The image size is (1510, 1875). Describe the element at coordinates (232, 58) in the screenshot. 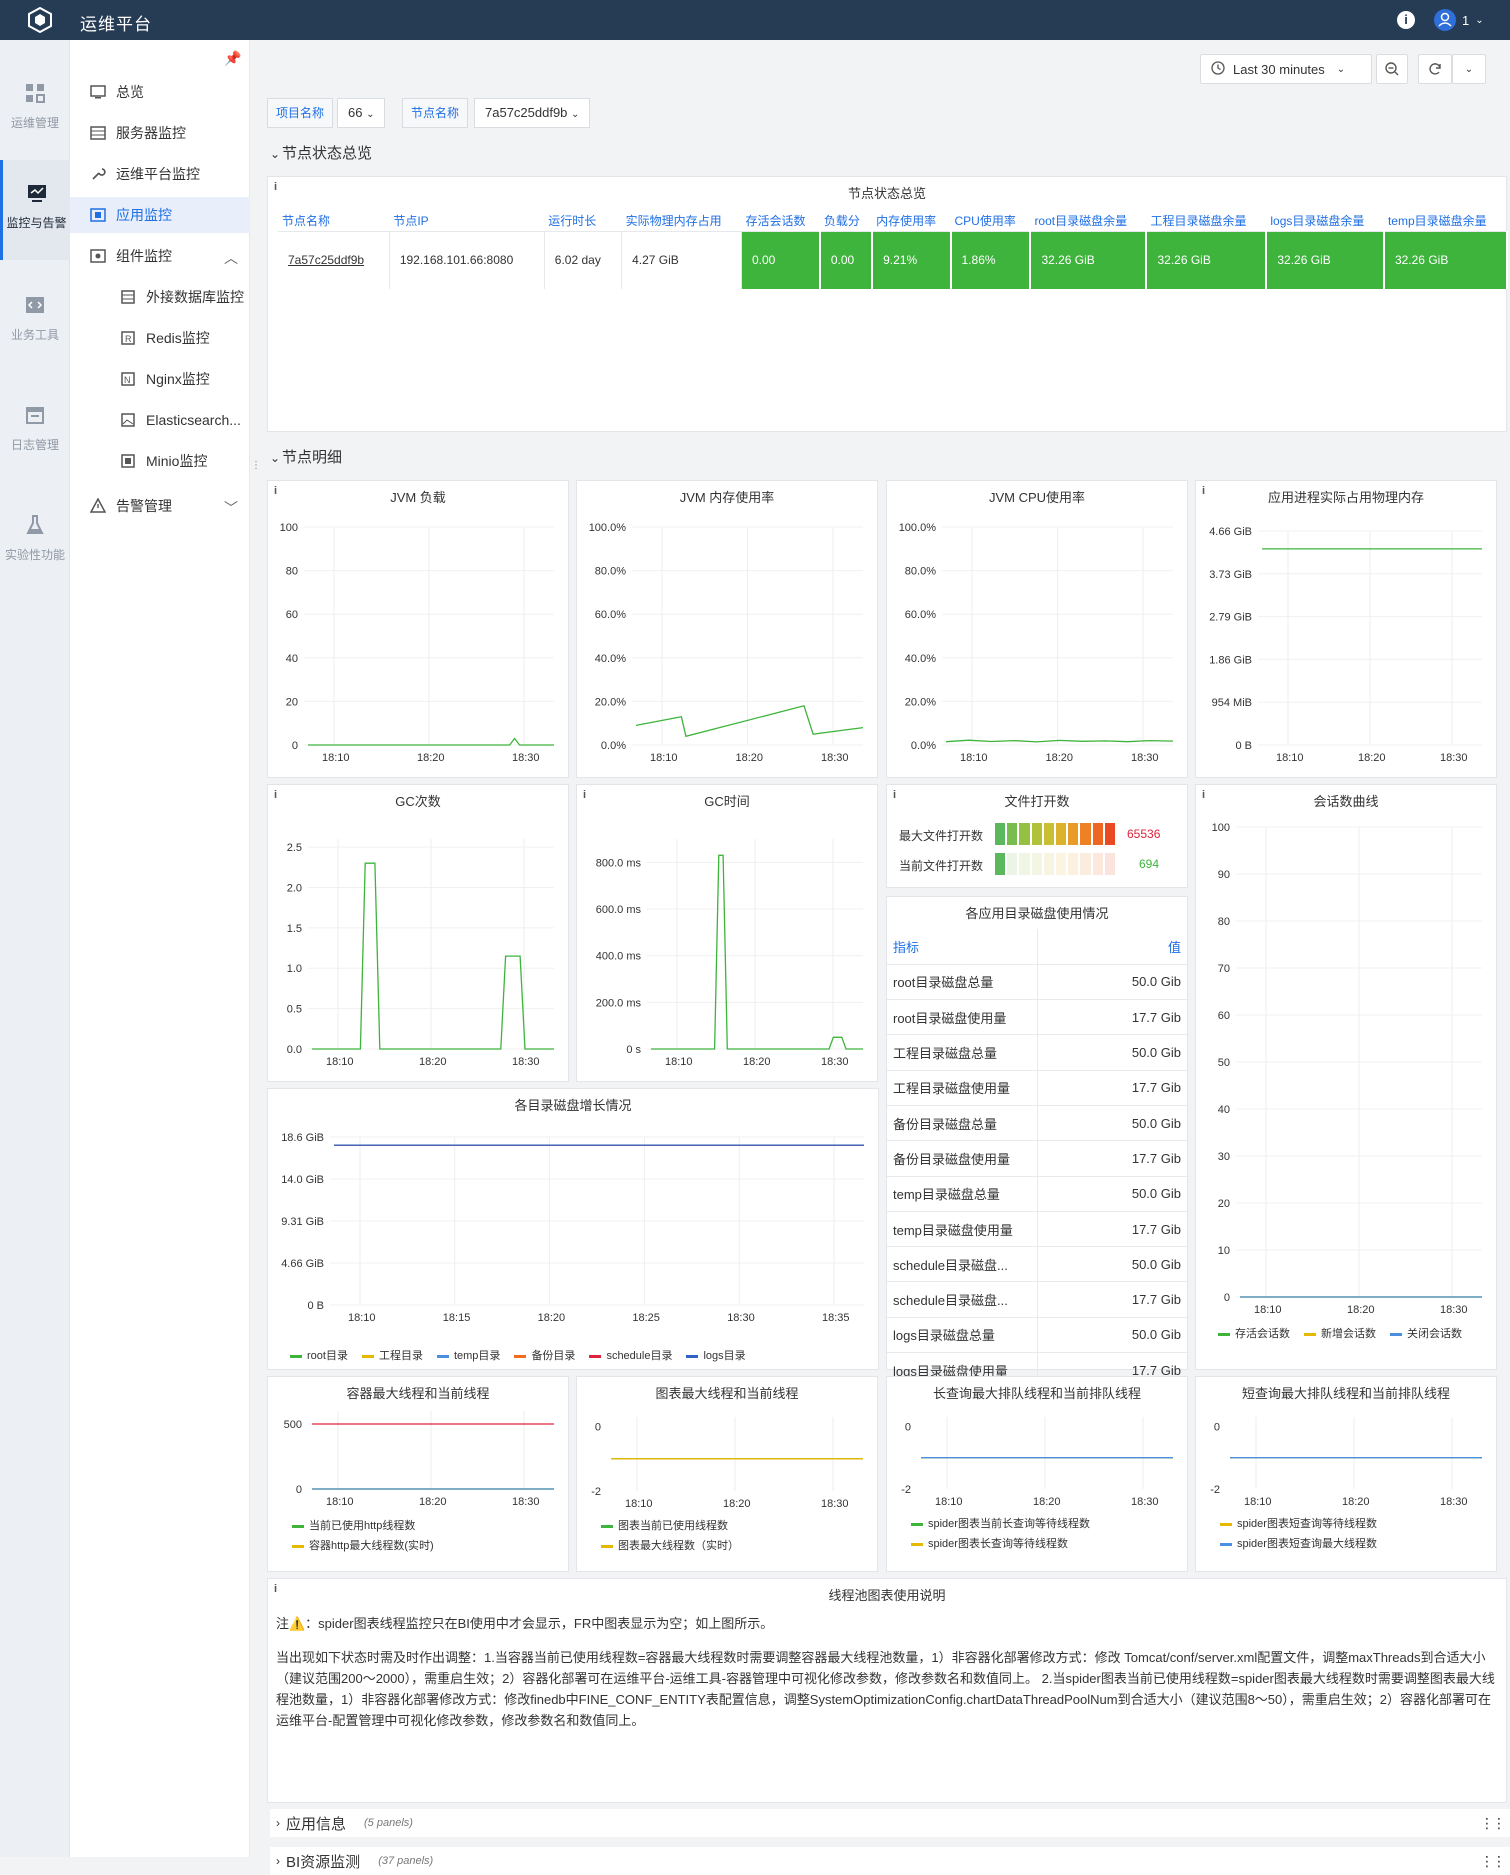

I see `pin-icon: 📌` at that location.